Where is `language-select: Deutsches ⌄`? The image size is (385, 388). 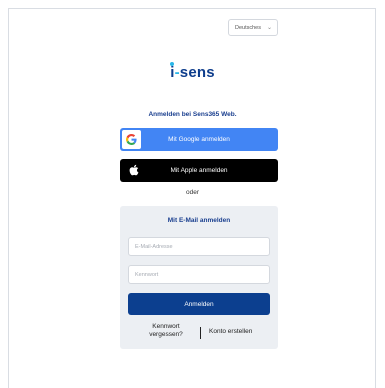
language-select: Deutsches ⌄ is located at coordinates (253, 27).